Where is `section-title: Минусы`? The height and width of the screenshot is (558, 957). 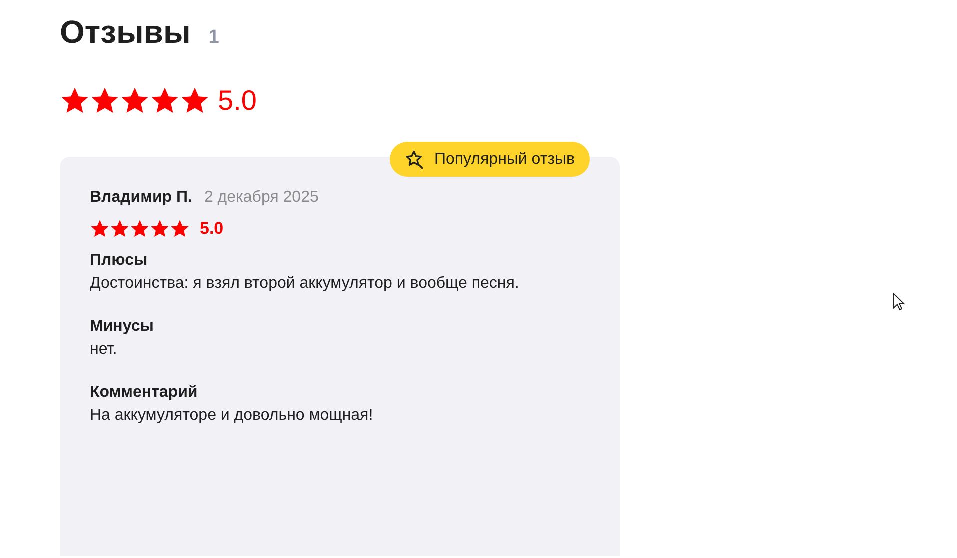
section-title: Минусы is located at coordinates (122, 327).